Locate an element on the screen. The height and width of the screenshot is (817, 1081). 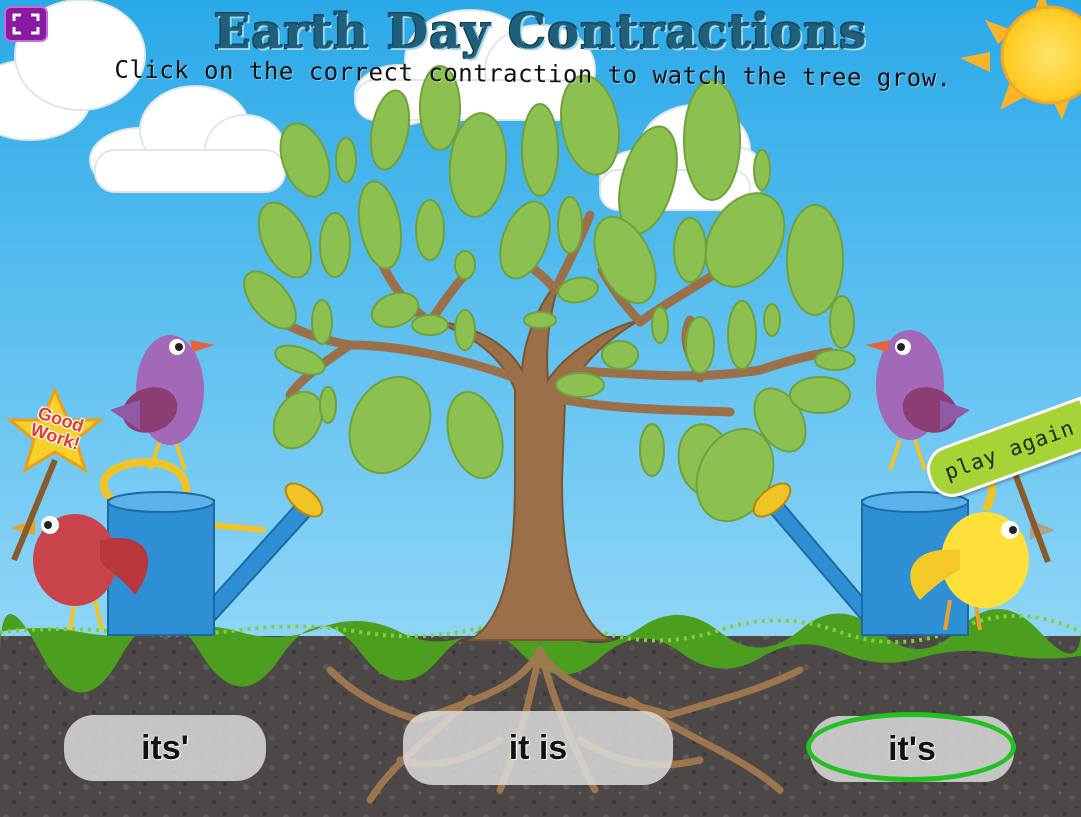
answer-button-it-is: it is is located at coordinates (538, 748).